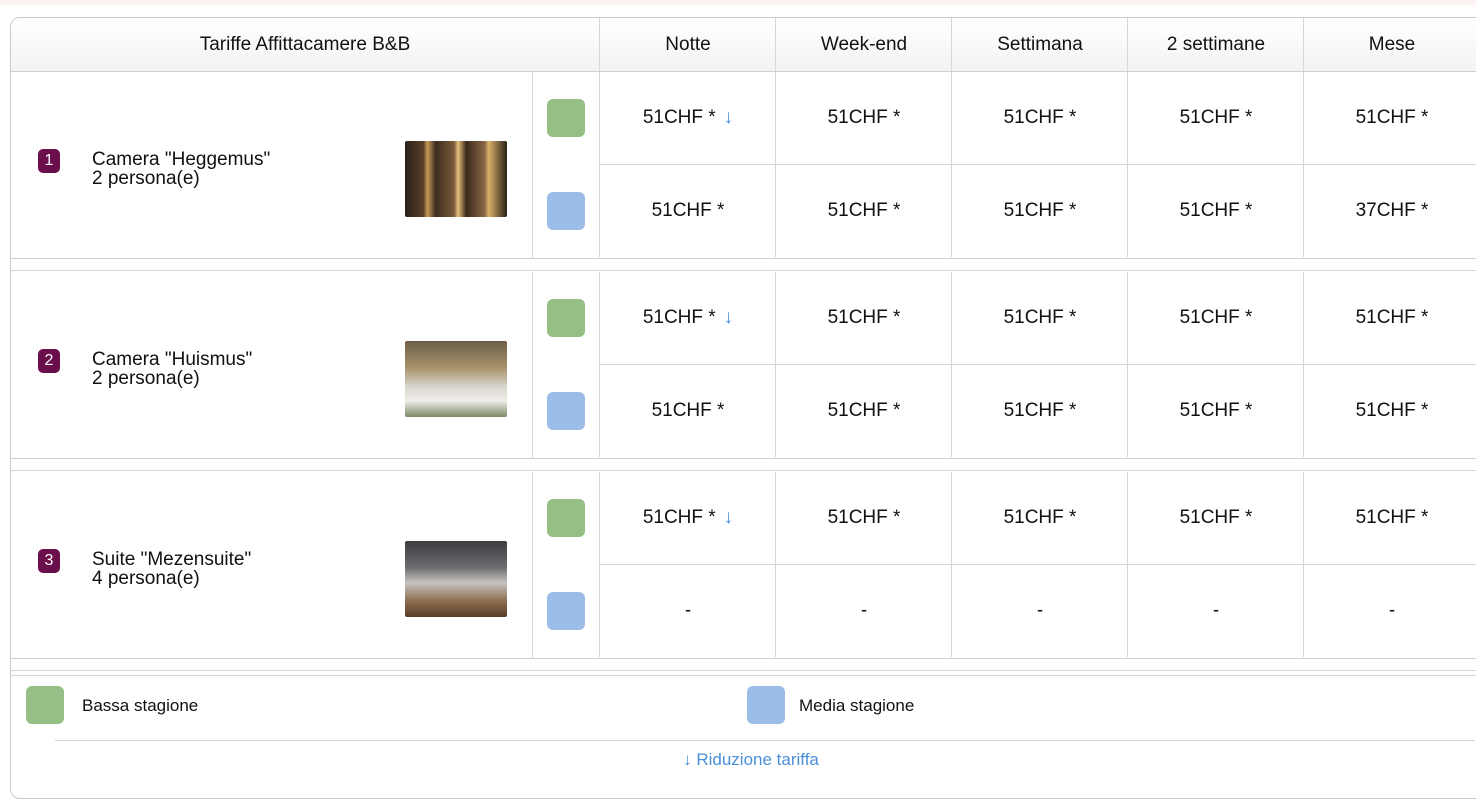  What do you see at coordinates (146, 578) in the screenshot?
I see `room-capacity: 4 persona(e)` at bounding box center [146, 578].